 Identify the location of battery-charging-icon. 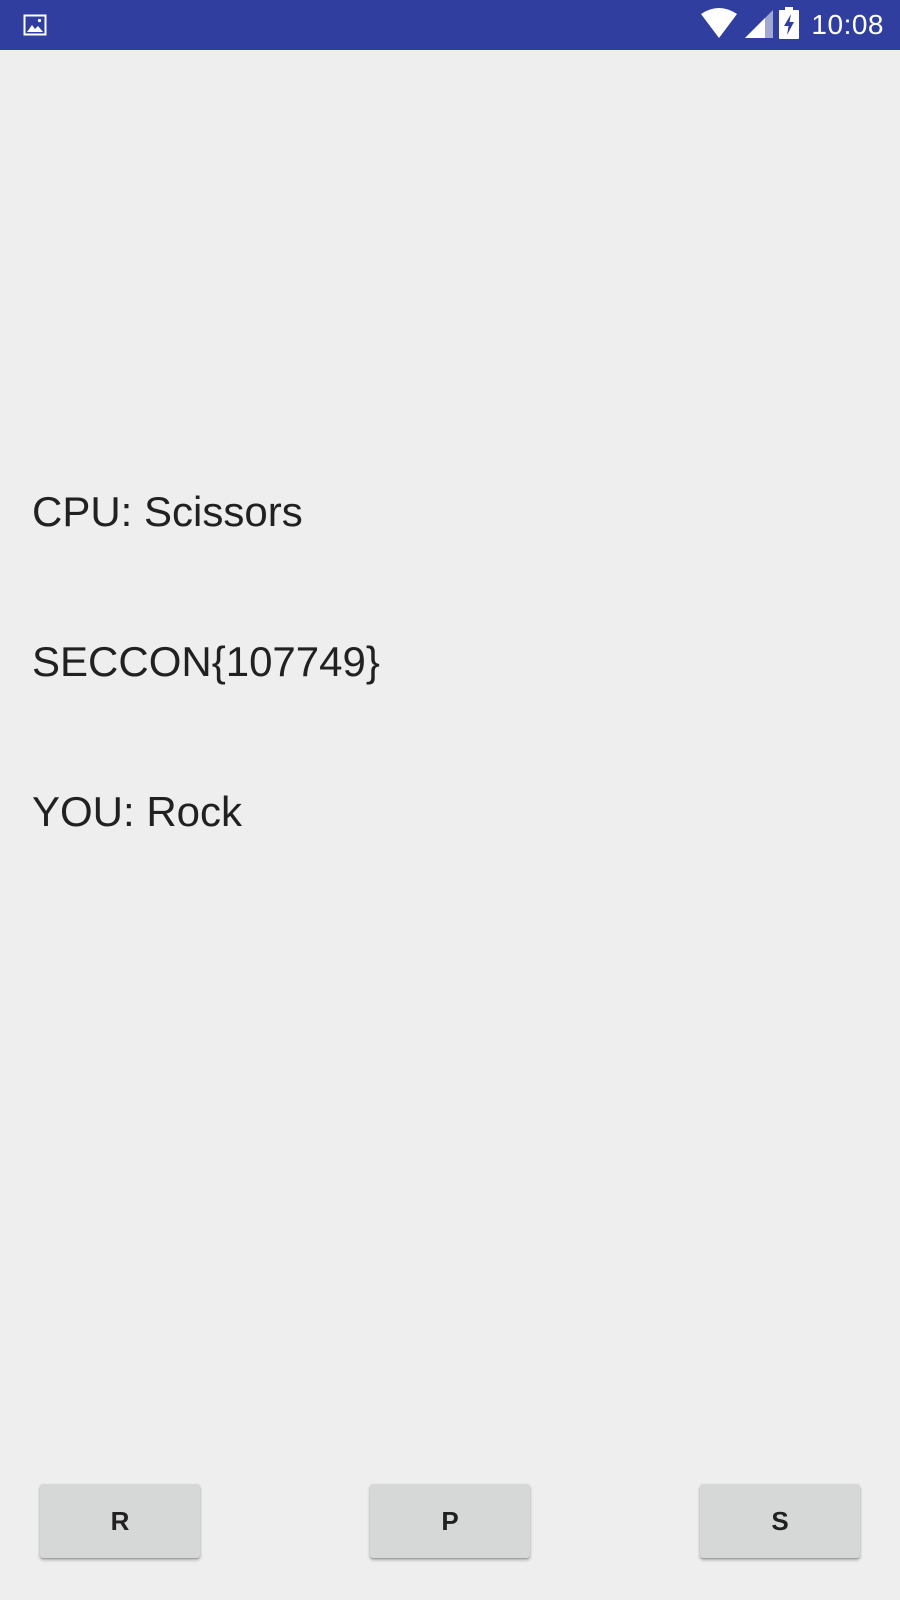
(789, 25).